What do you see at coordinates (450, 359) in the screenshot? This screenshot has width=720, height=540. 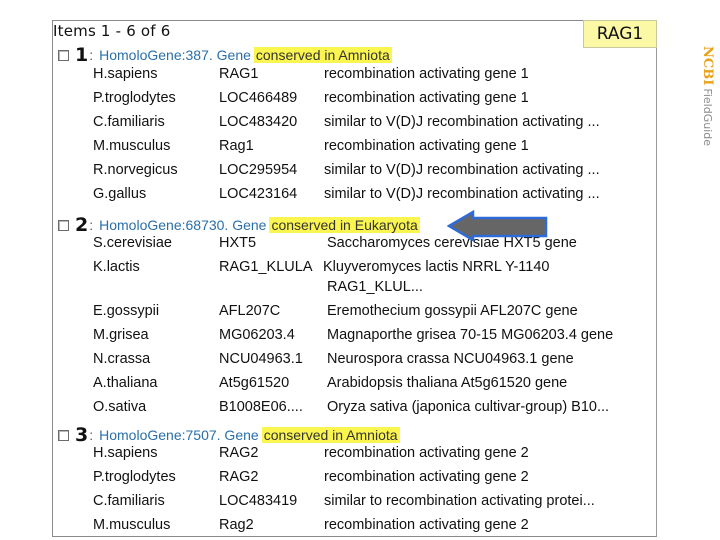 I see `description-cell: Neurospora crassa NCU04963.1 gene` at bounding box center [450, 359].